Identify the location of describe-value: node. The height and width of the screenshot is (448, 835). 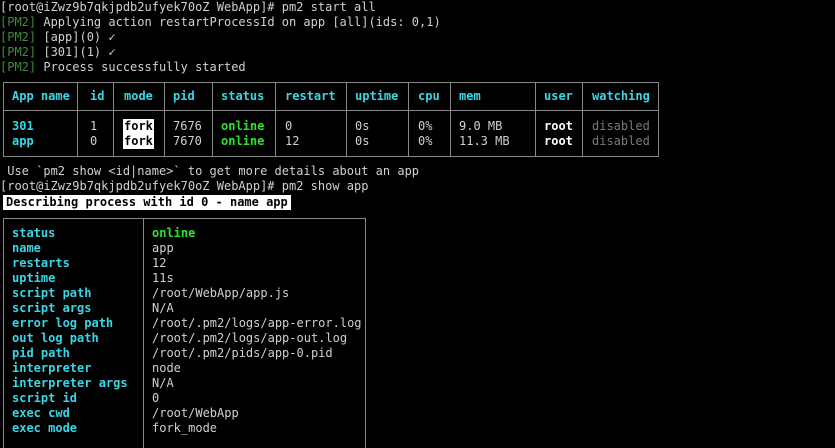
(166, 368).